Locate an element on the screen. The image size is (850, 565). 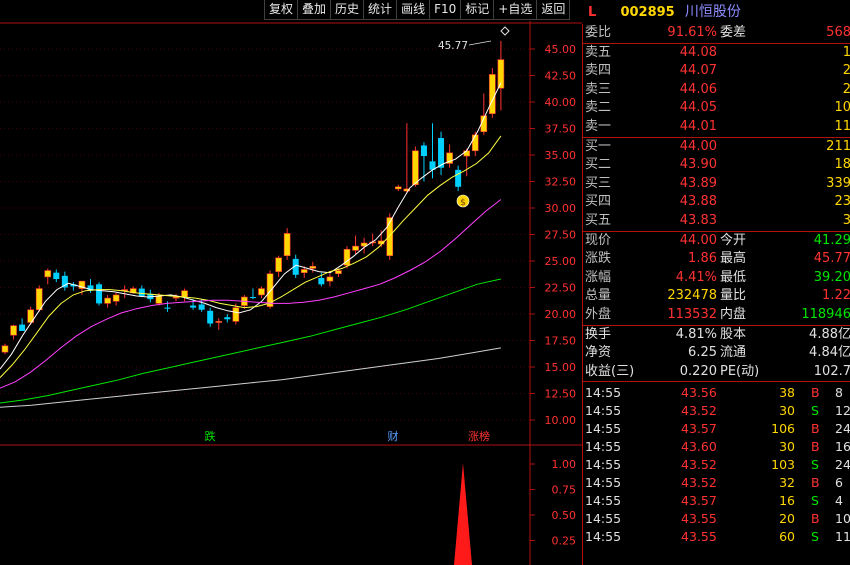
toolbar-button-3: 统计 is located at coordinates (380, 10).